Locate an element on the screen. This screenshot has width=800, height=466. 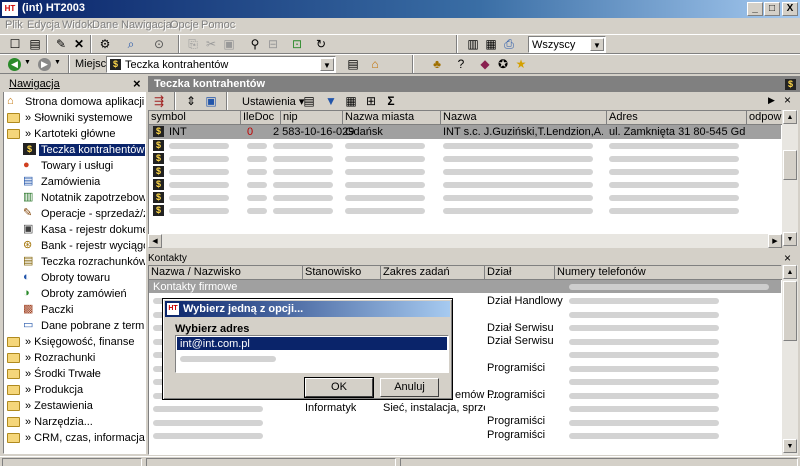
print-icon: ⎙ is located at coordinates (509, 44).